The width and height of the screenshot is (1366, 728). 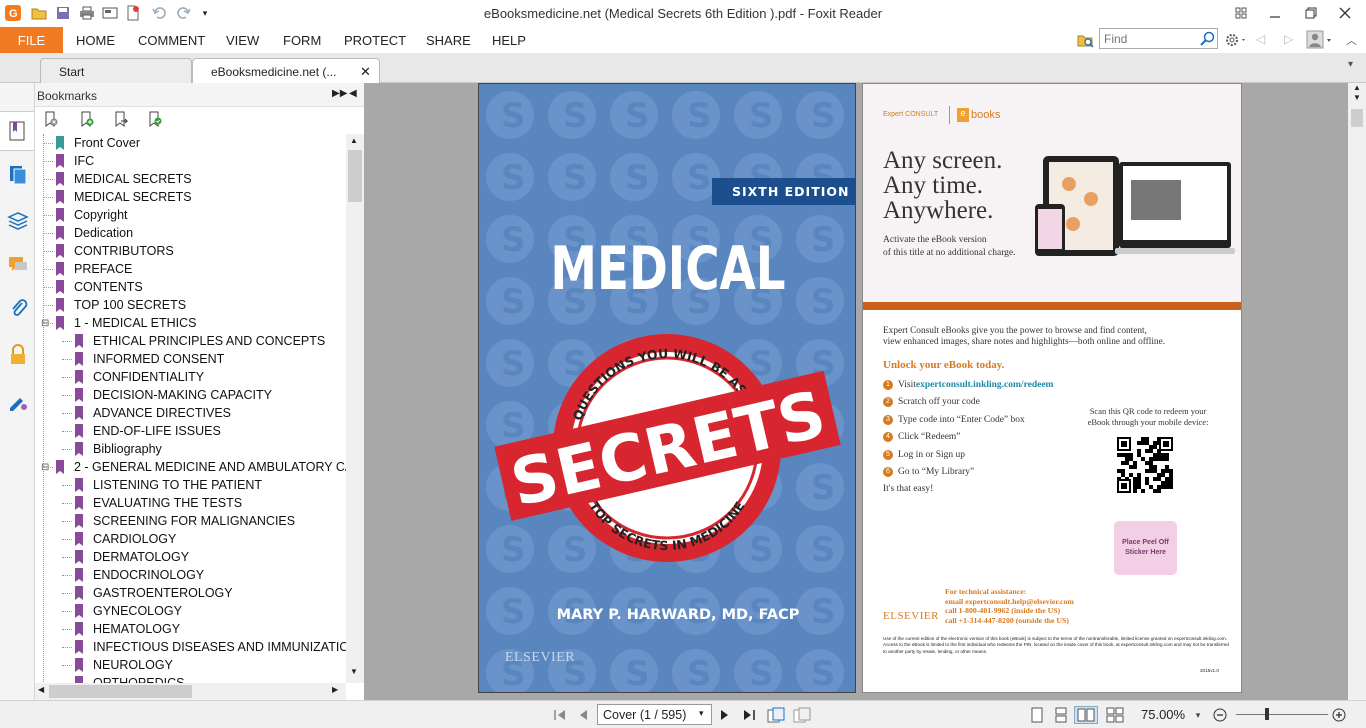 I want to click on bookmark-item: Bibliography, so click(x=118, y=449).